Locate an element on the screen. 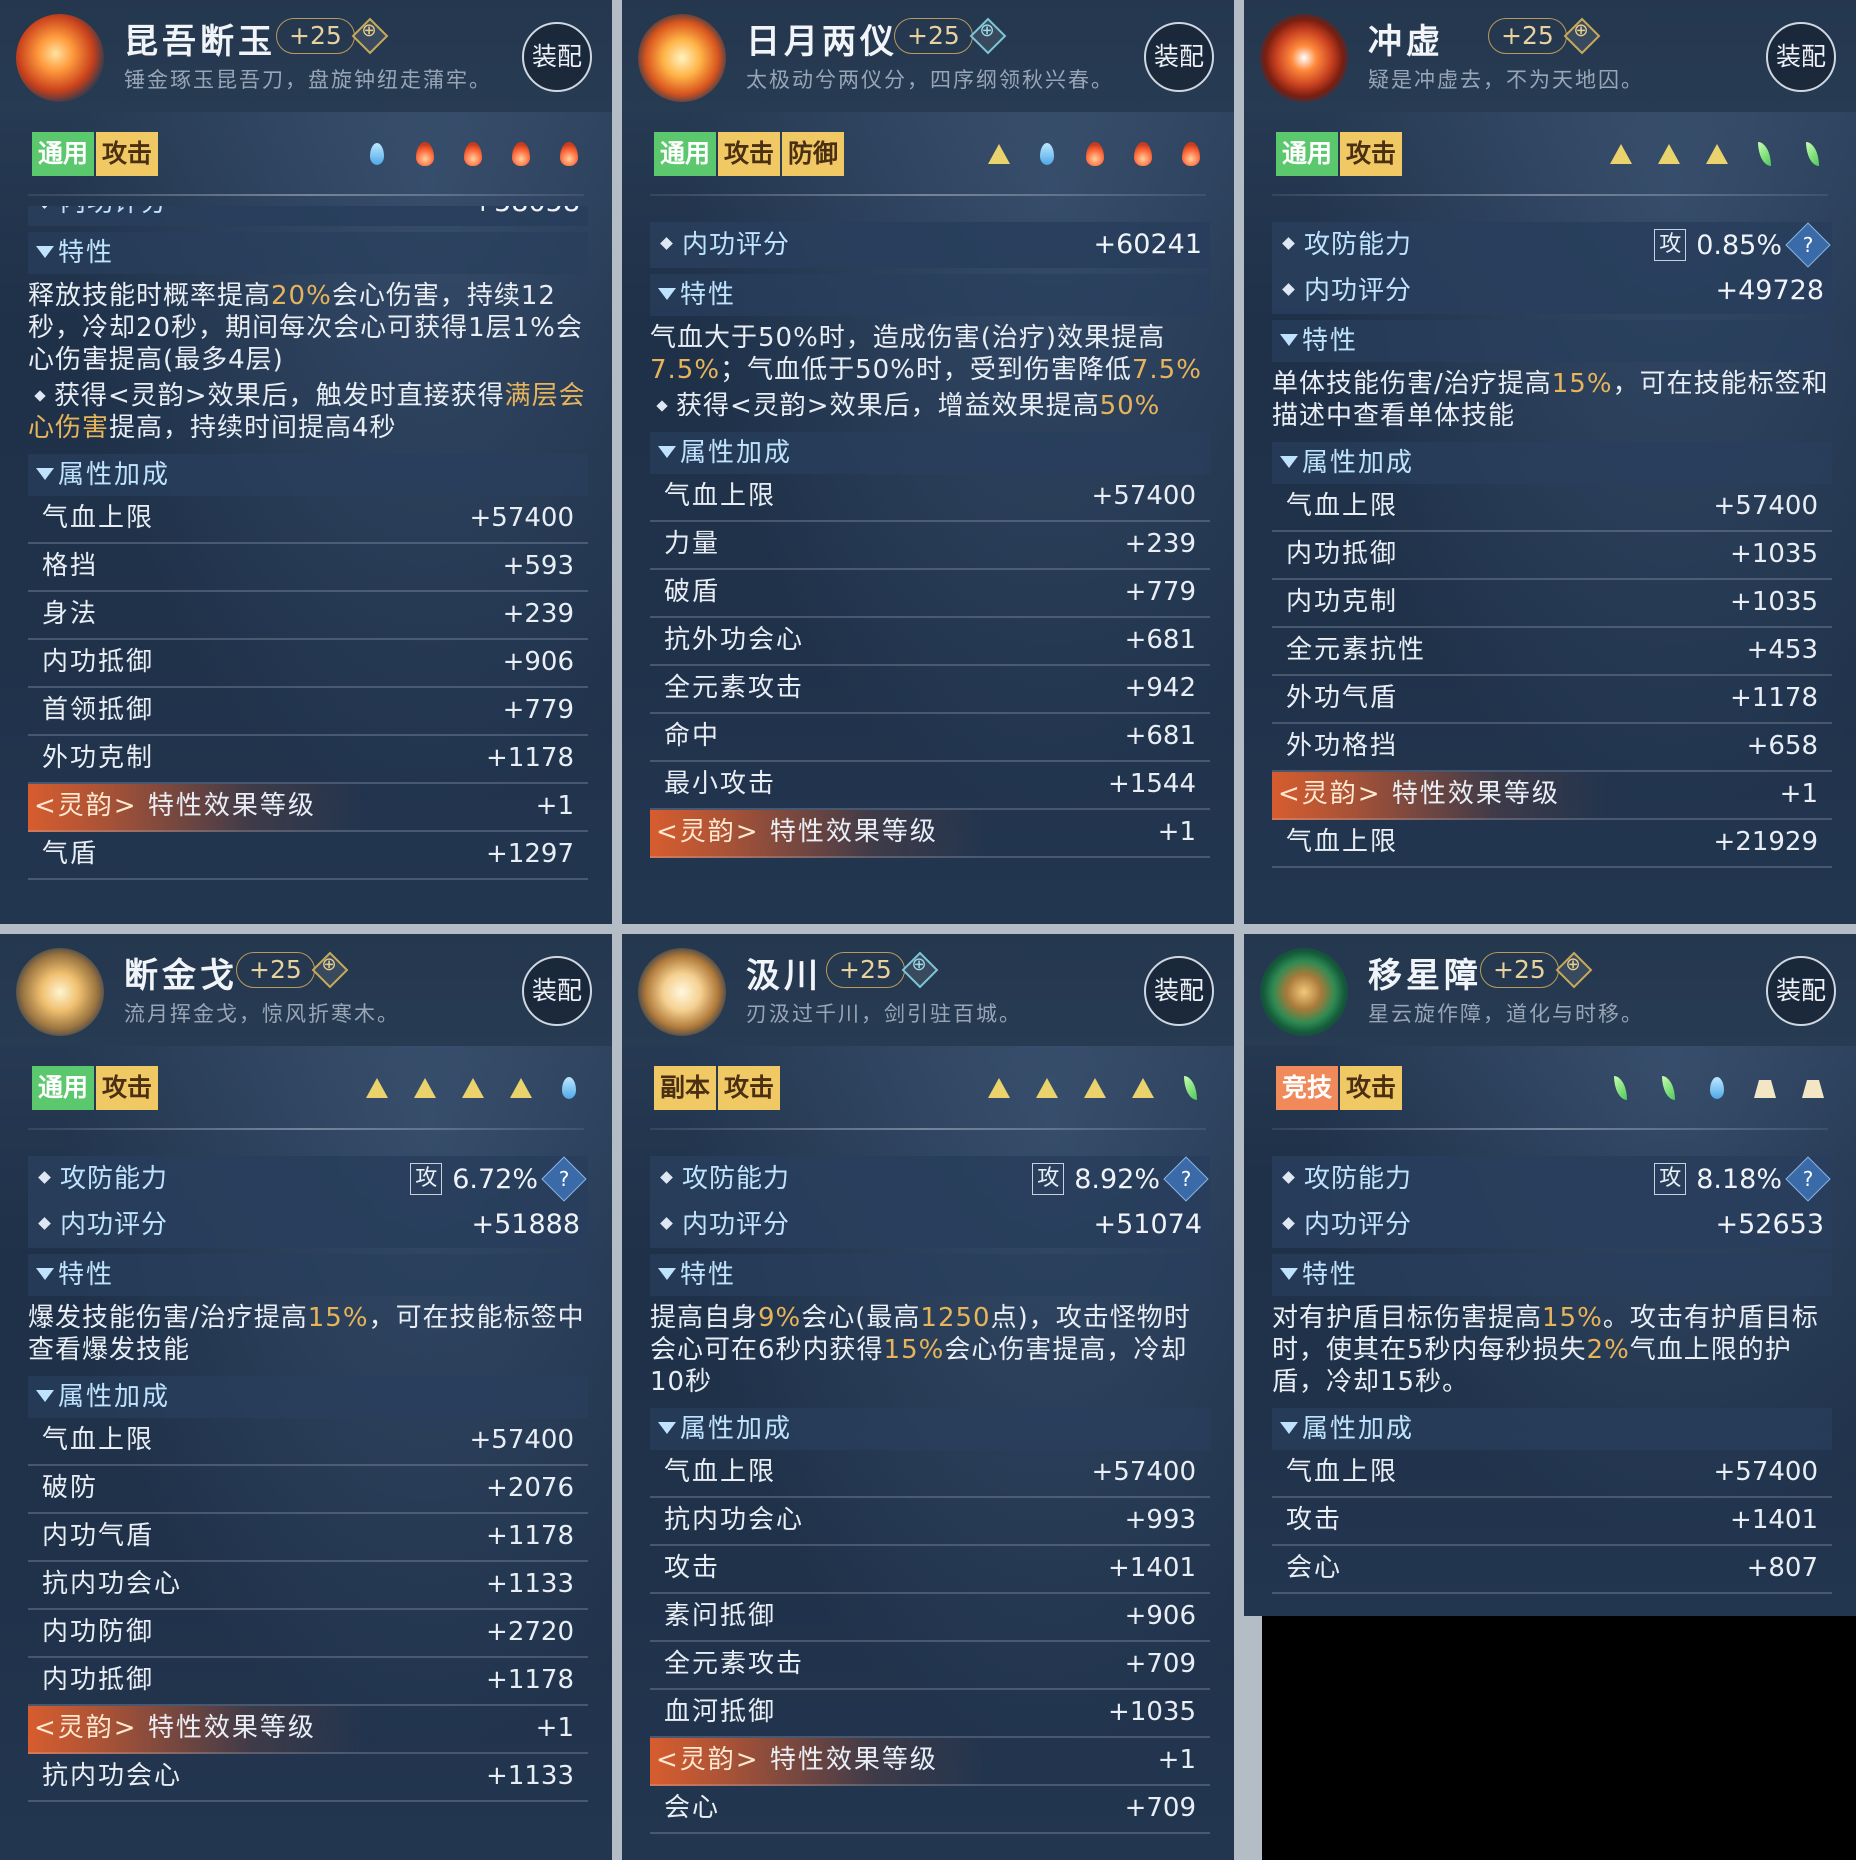  trap-socket-icon is located at coordinates (1813, 1089).